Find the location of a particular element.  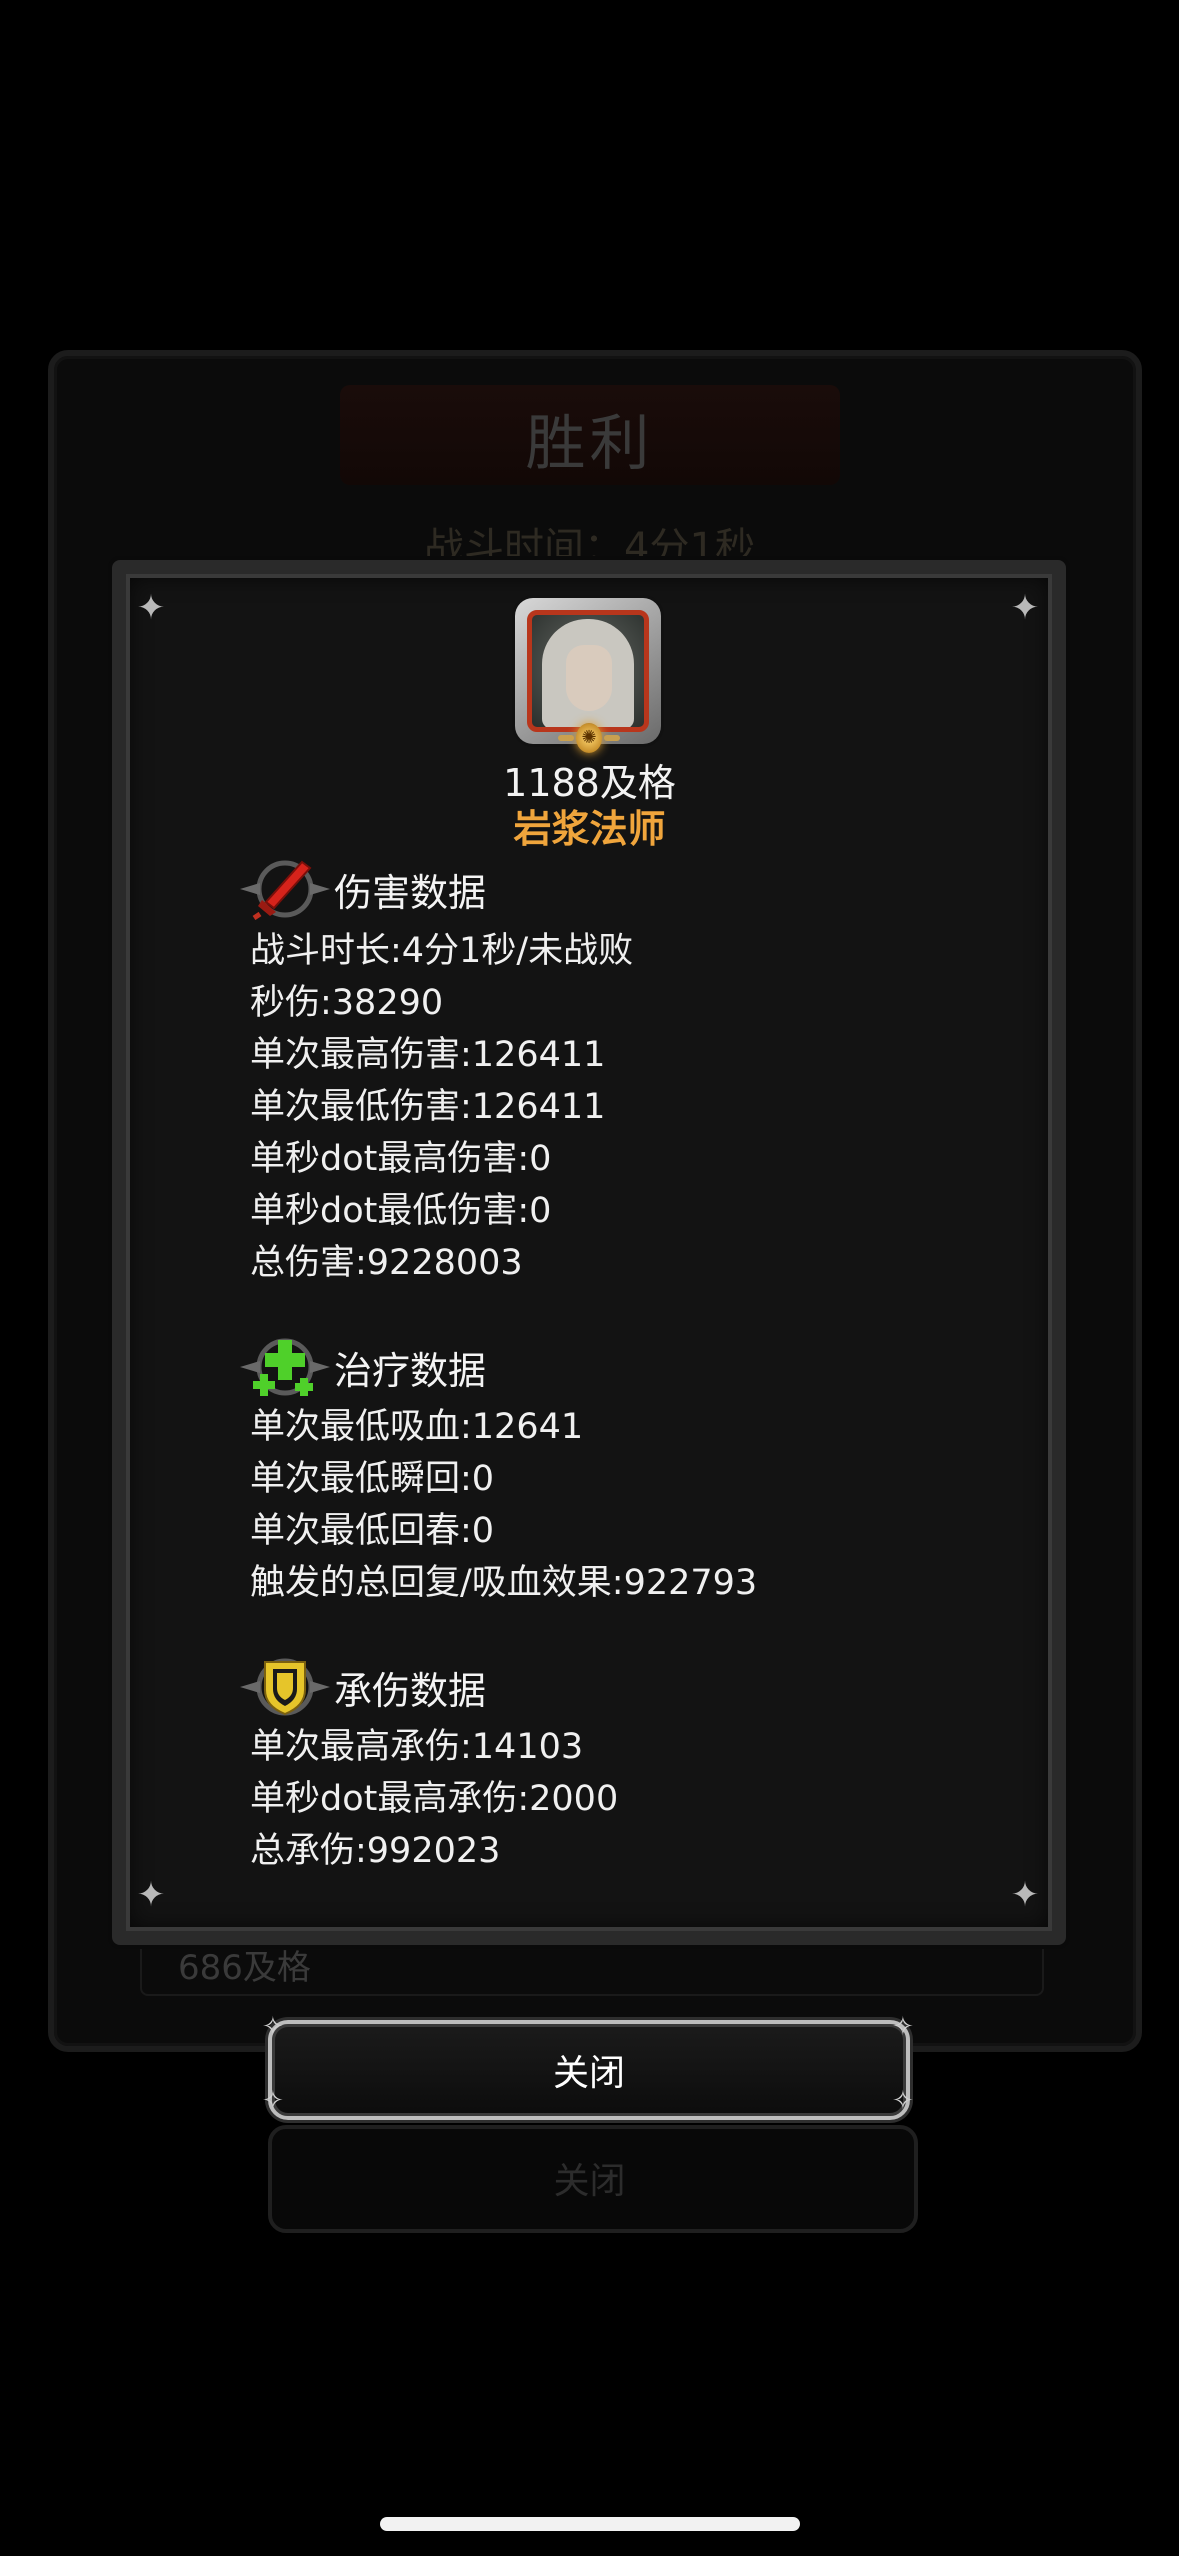

close-button-label: 关闭 is located at coordinates (588, 2073).